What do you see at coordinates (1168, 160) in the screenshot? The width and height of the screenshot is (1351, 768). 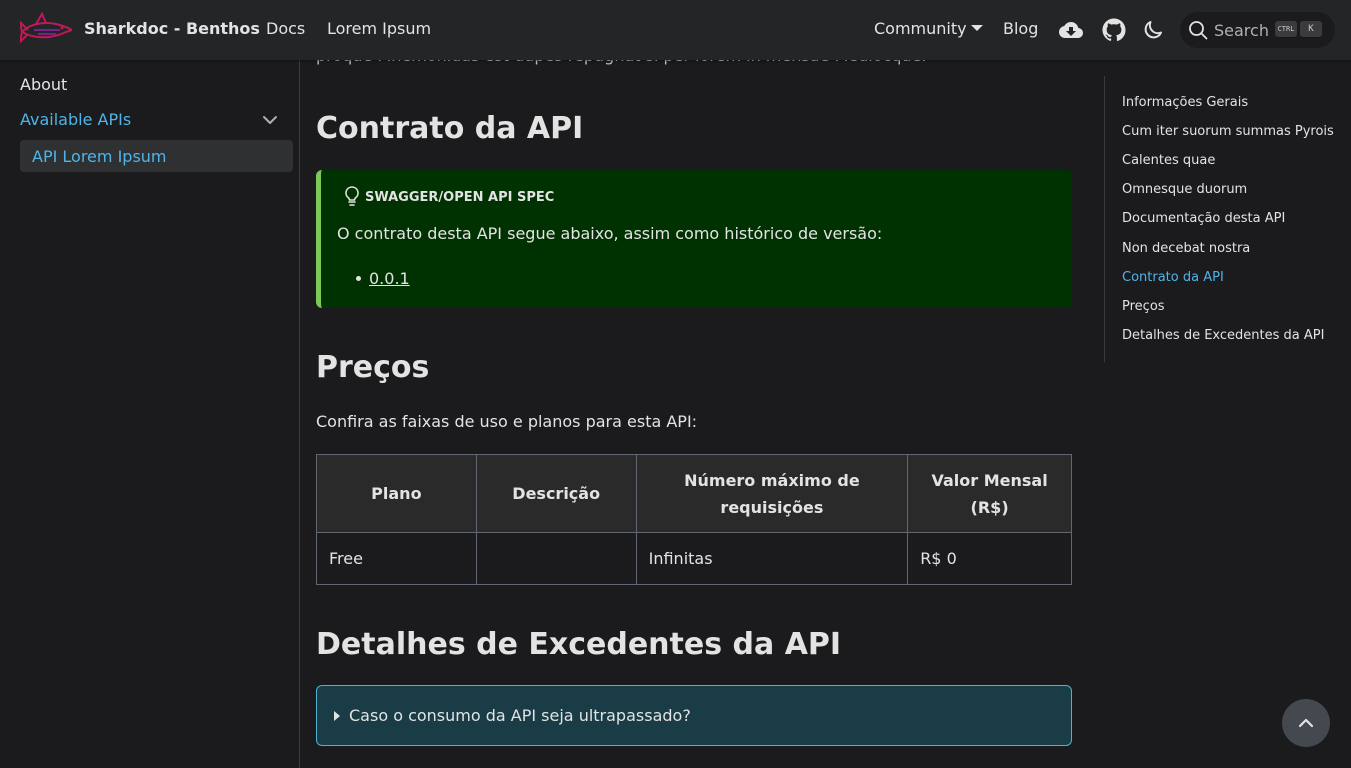 I see `toc-item: Calentes quae` at bounding box center [1168, 160].